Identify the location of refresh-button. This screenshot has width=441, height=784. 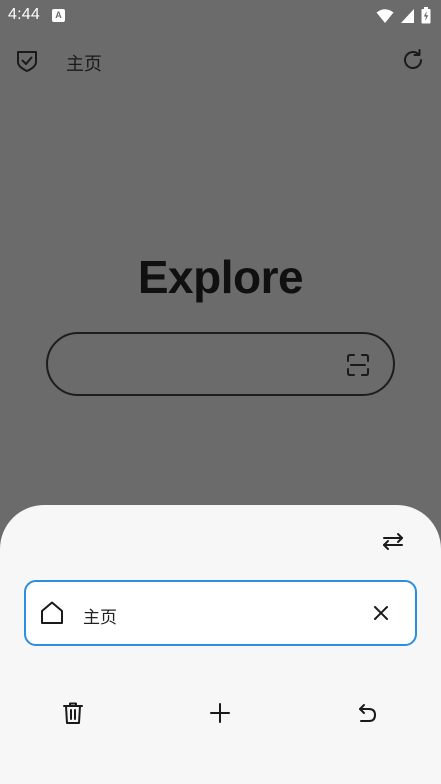
(413, 60).